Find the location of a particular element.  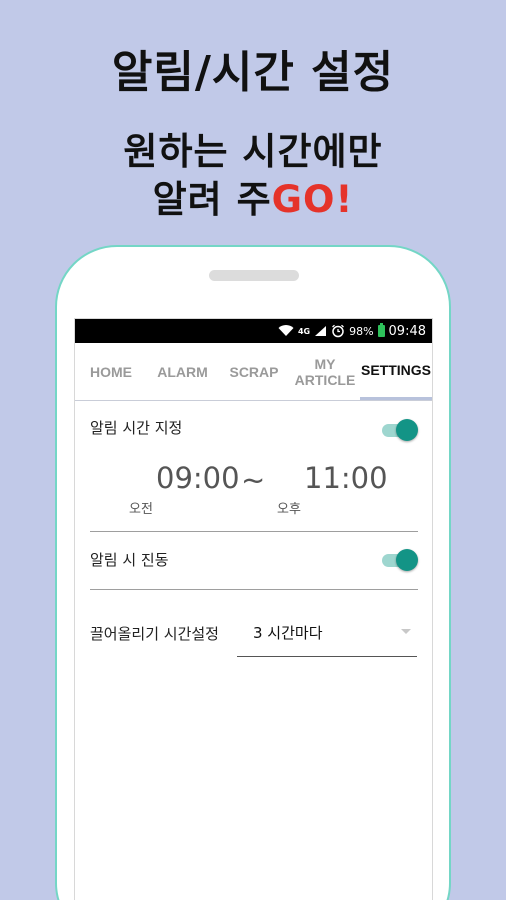

tab-scrap: SCRAP is located at coordinates (254, 371).